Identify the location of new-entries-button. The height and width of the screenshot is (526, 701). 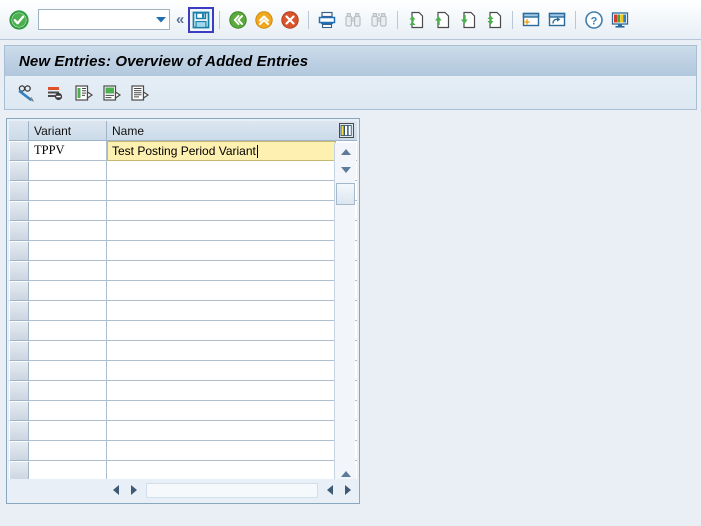
(56, 93).